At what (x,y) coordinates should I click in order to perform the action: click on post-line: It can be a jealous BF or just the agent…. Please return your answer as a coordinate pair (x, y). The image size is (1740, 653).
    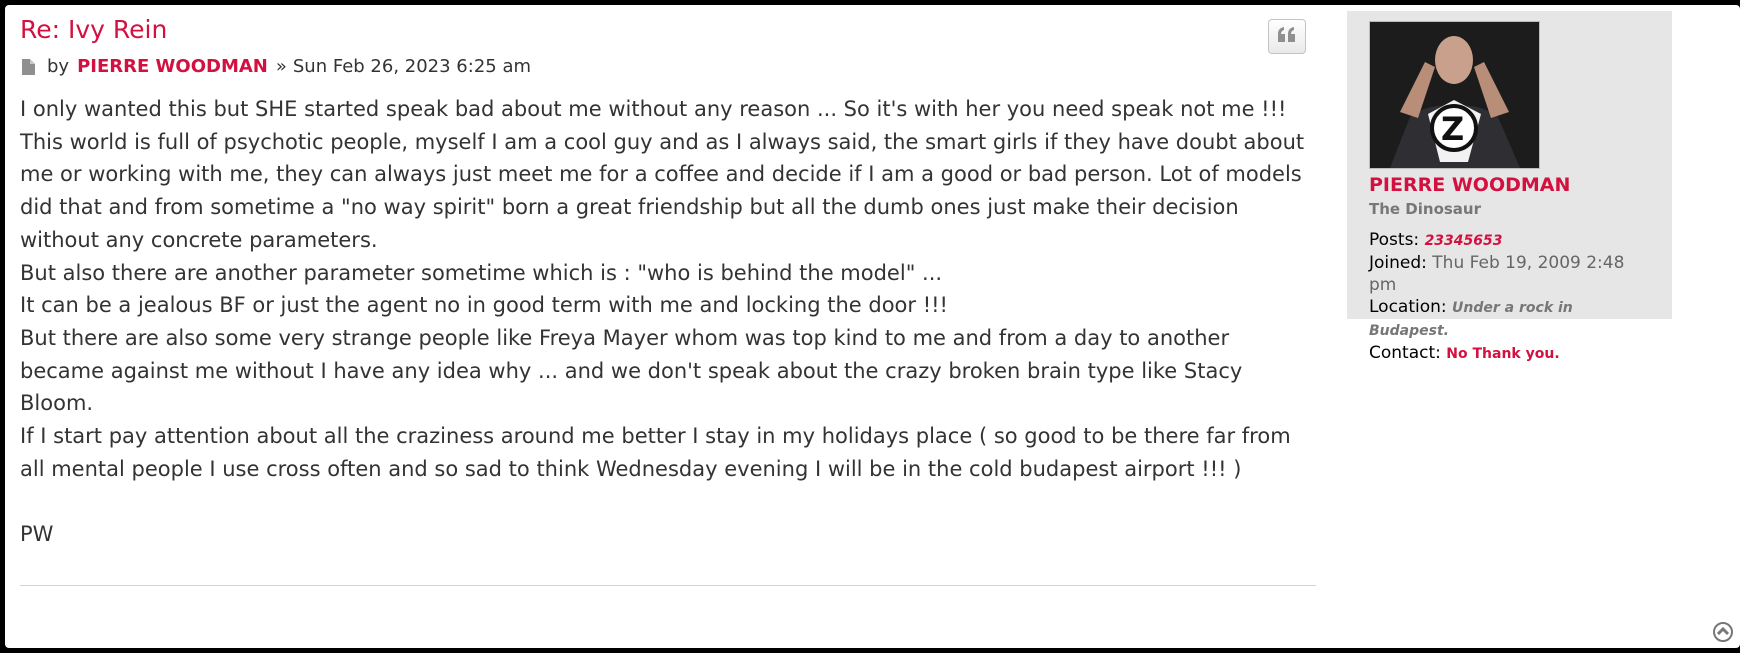
    Looking at the image, I should click on (484, 305).